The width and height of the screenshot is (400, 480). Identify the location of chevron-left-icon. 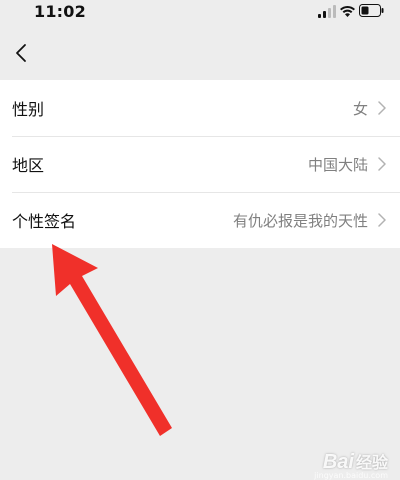
(21, 53).